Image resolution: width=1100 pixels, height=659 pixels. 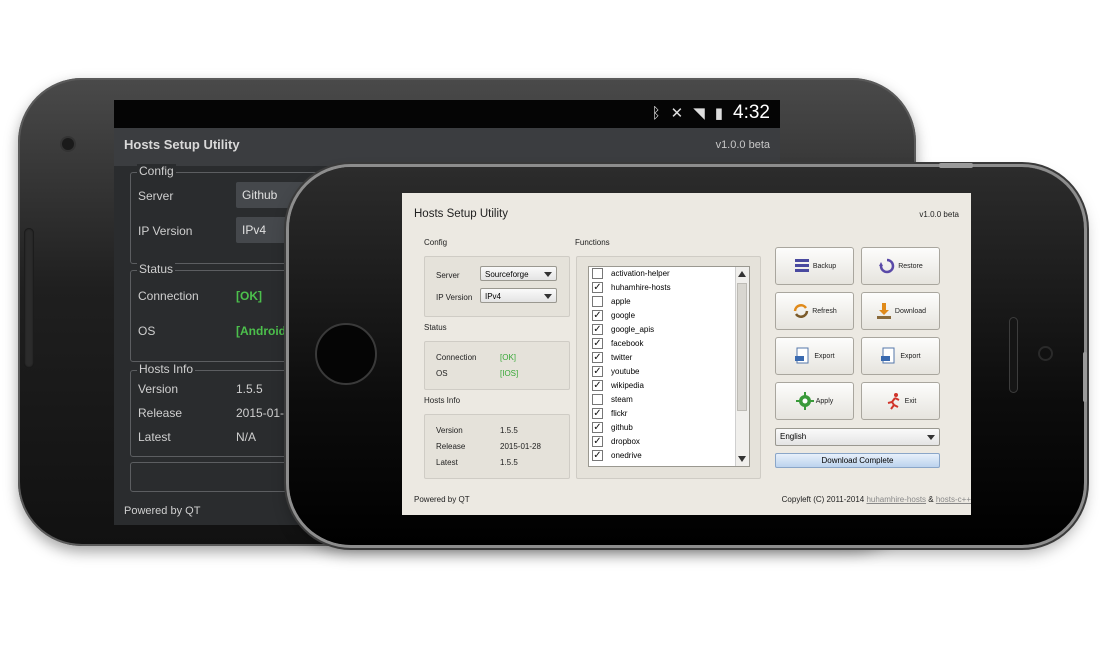 I want to click on function-name: onedrive, so click(x=626, y=455).